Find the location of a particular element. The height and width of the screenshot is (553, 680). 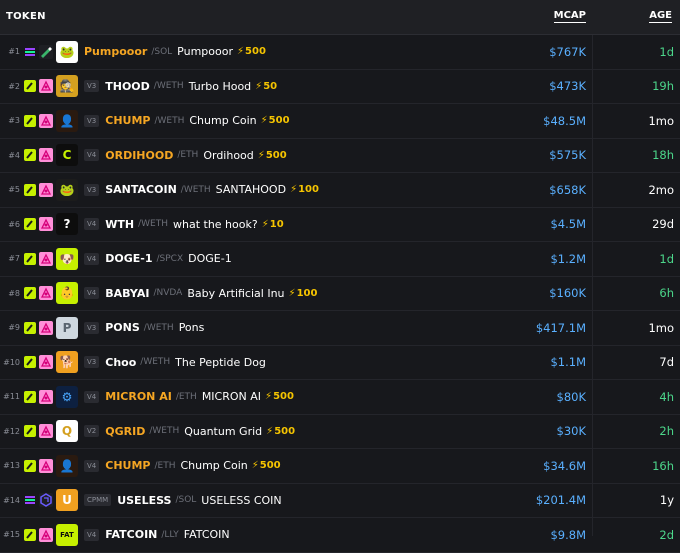

dex-version-badge: CPMM is located at coordinates (98, 500).